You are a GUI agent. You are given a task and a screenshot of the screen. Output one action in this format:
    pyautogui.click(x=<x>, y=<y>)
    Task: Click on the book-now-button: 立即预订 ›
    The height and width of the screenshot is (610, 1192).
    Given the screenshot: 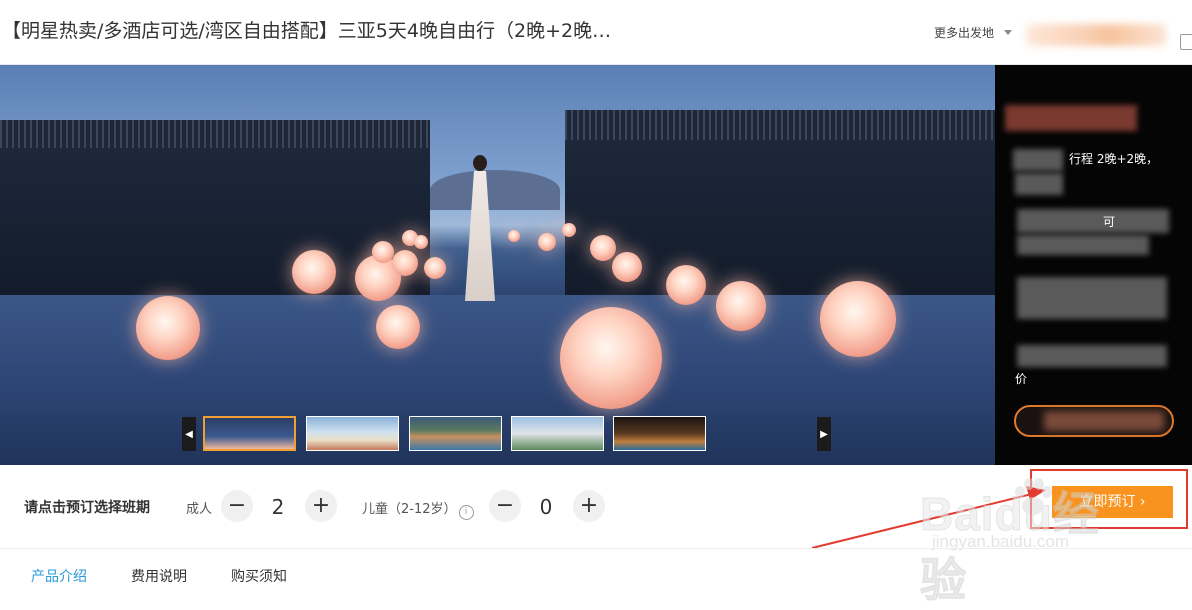 What is the action you would take?
    pyautogui.click(x=1112, y=502)
    